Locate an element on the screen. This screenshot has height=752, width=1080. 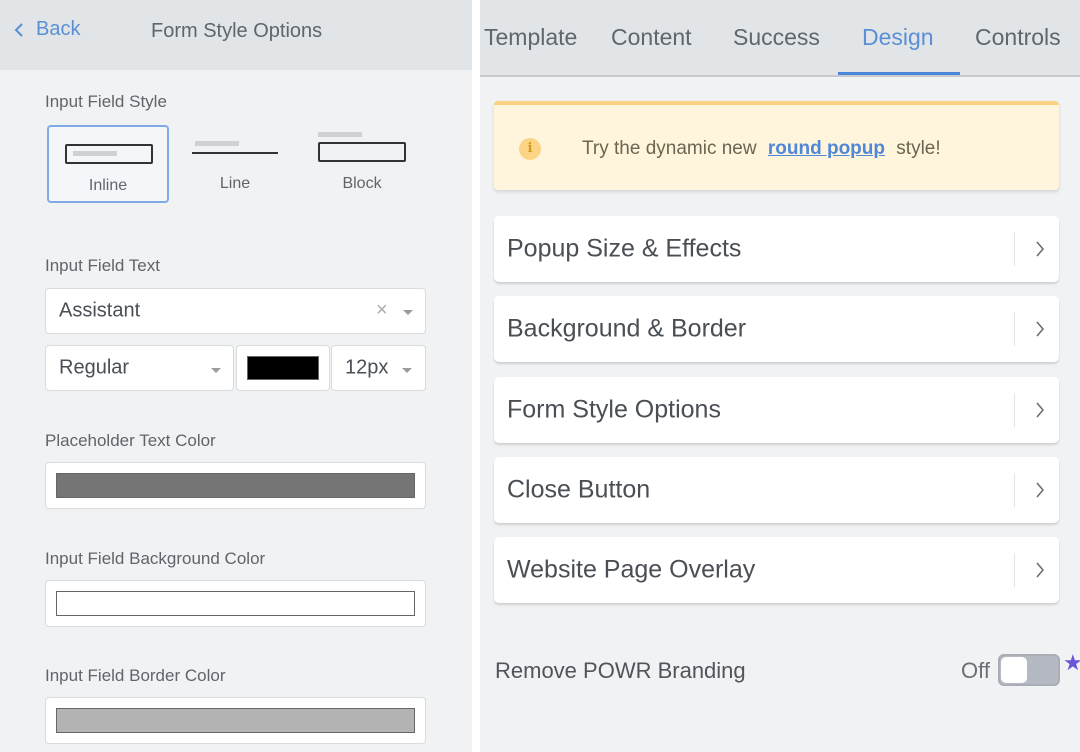
section-background-border: Background & Border is located at coordinates (776, 329).